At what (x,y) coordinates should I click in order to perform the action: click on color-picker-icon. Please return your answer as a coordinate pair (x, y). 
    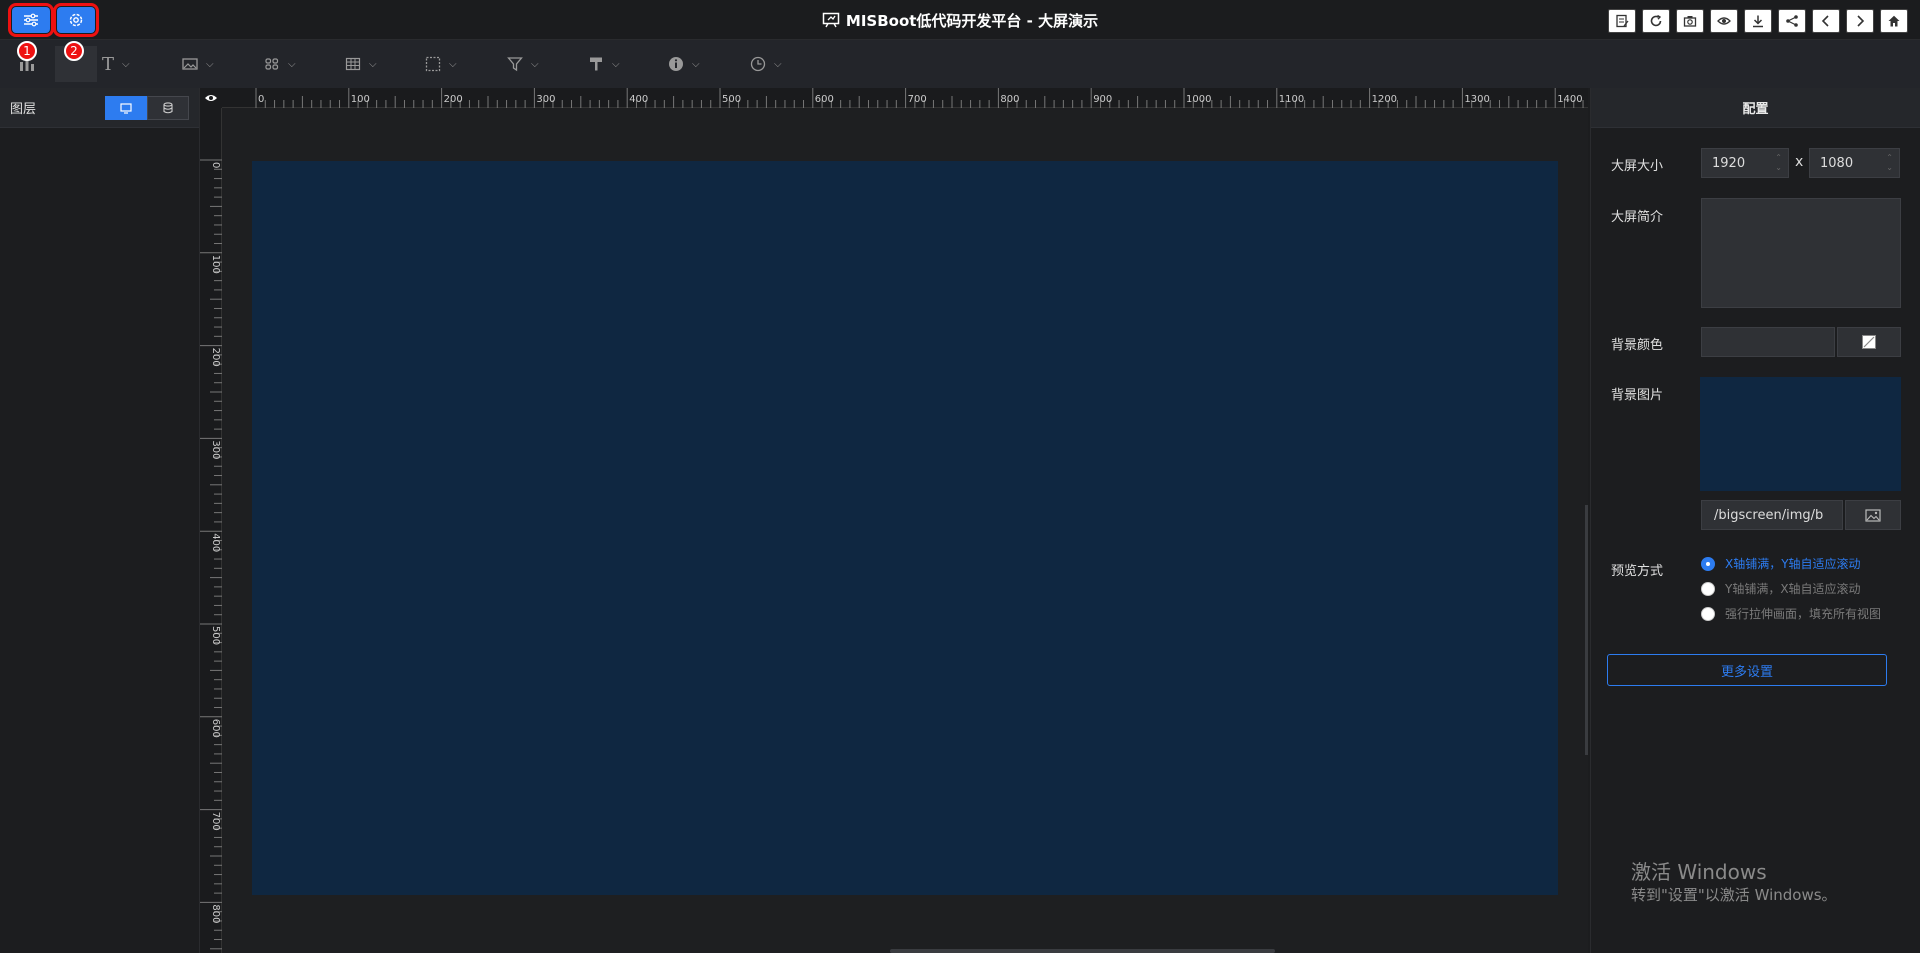
    Looking at the image, I should click on (1869, 342).